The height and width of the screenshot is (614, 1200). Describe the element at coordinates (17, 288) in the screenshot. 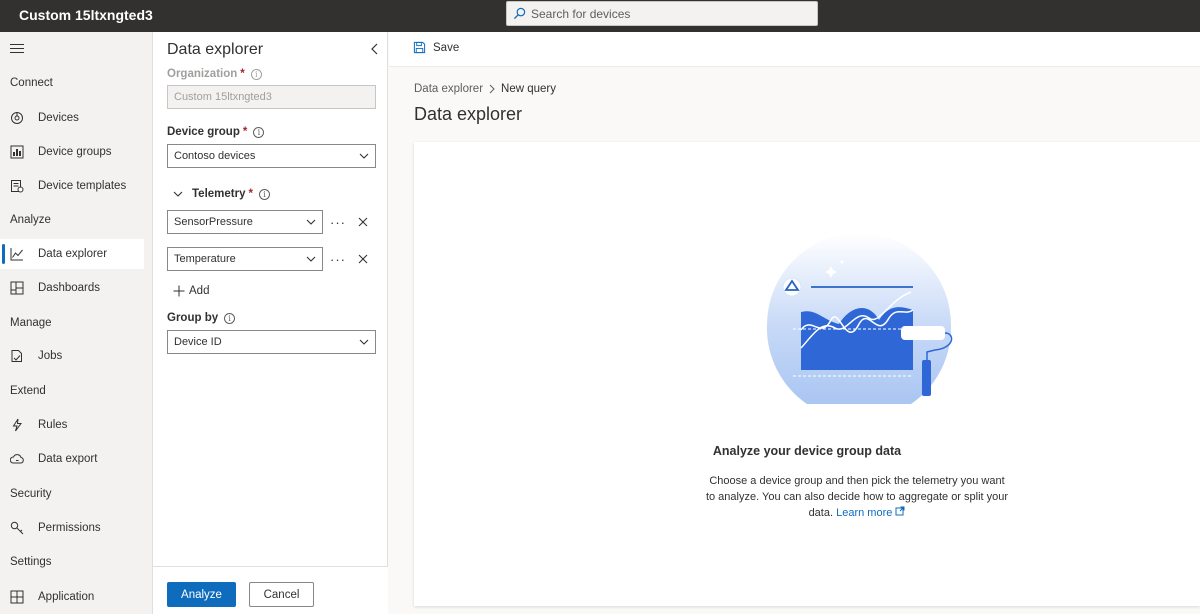

I see `dashboards-icon` at that location.